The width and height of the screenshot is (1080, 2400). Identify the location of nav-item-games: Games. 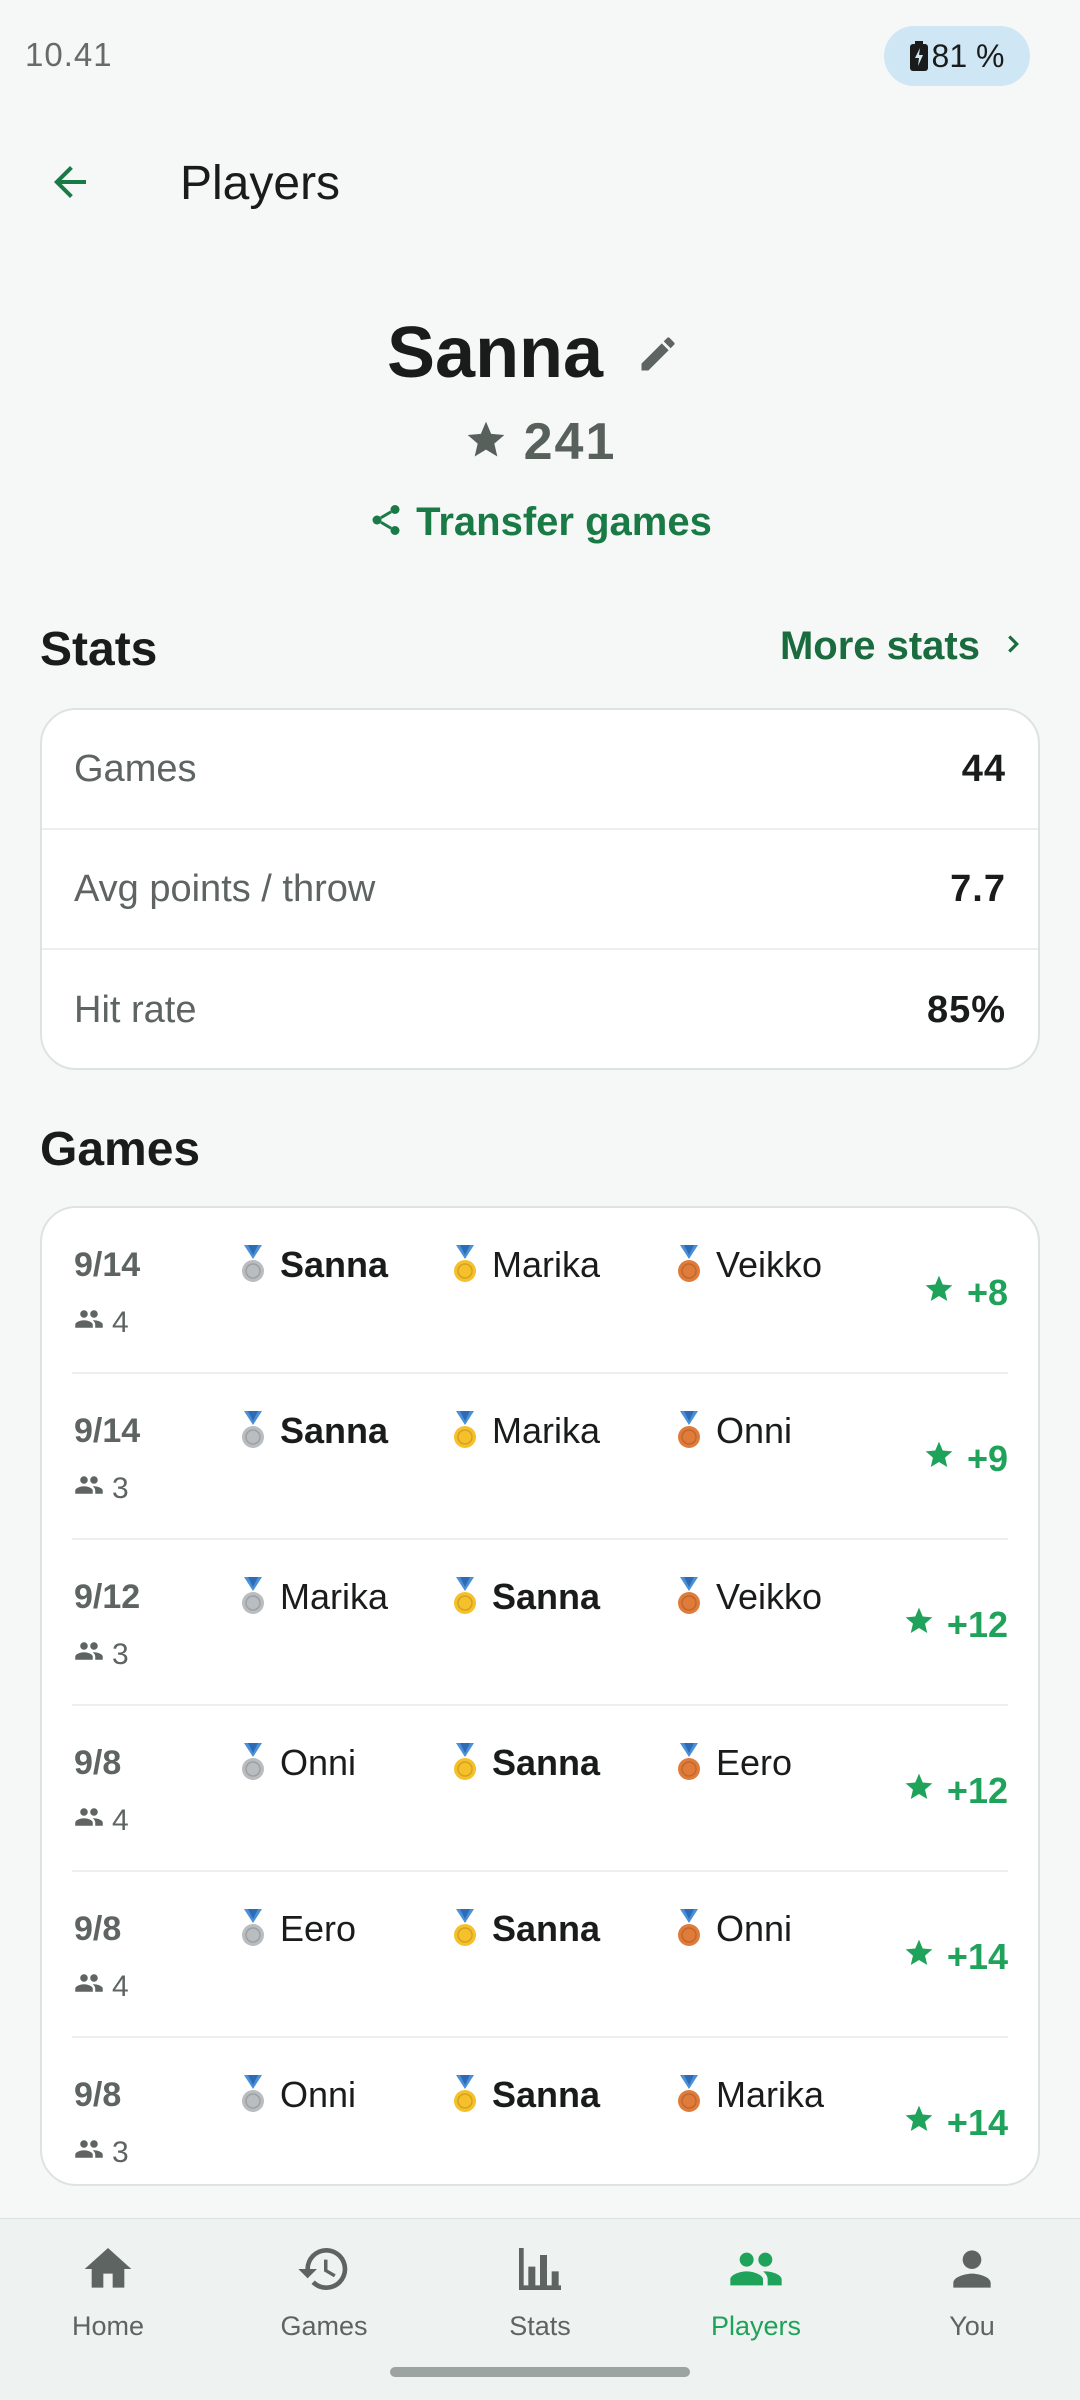
(324, 2301).